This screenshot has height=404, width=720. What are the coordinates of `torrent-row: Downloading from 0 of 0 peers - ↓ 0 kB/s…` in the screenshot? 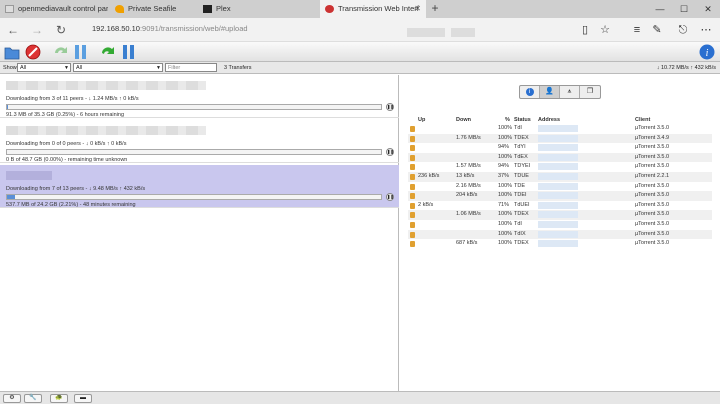 It's located at (199, 141).